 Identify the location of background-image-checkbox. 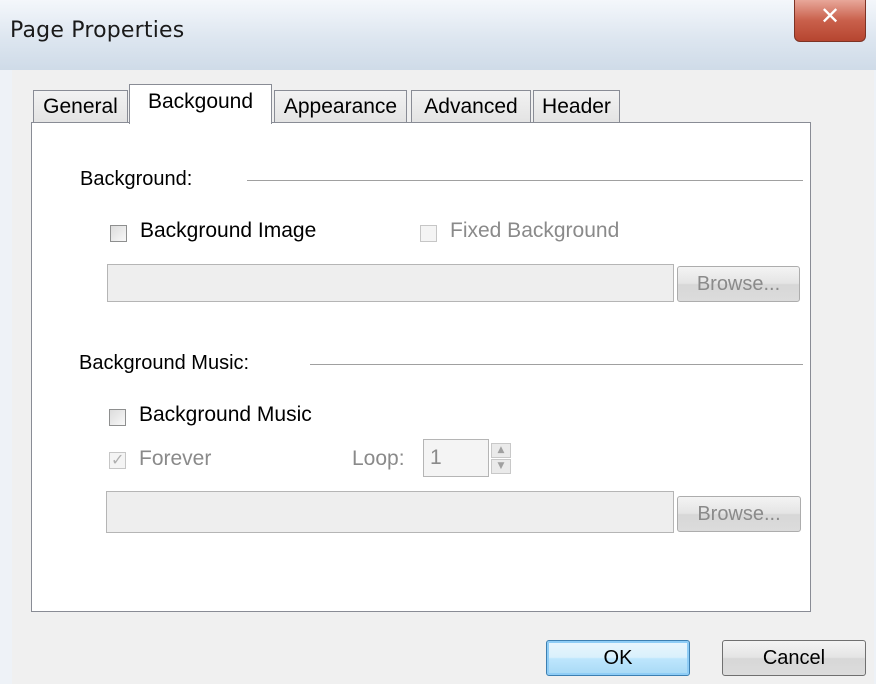
(118, 233).